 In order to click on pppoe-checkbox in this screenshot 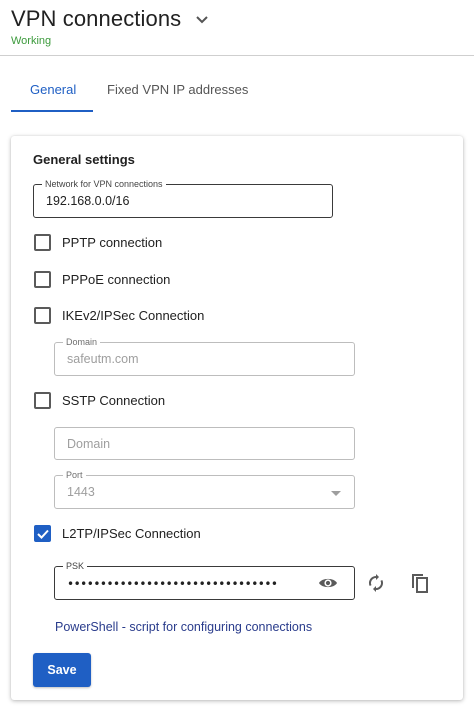, I will do `click(42, 279)`.